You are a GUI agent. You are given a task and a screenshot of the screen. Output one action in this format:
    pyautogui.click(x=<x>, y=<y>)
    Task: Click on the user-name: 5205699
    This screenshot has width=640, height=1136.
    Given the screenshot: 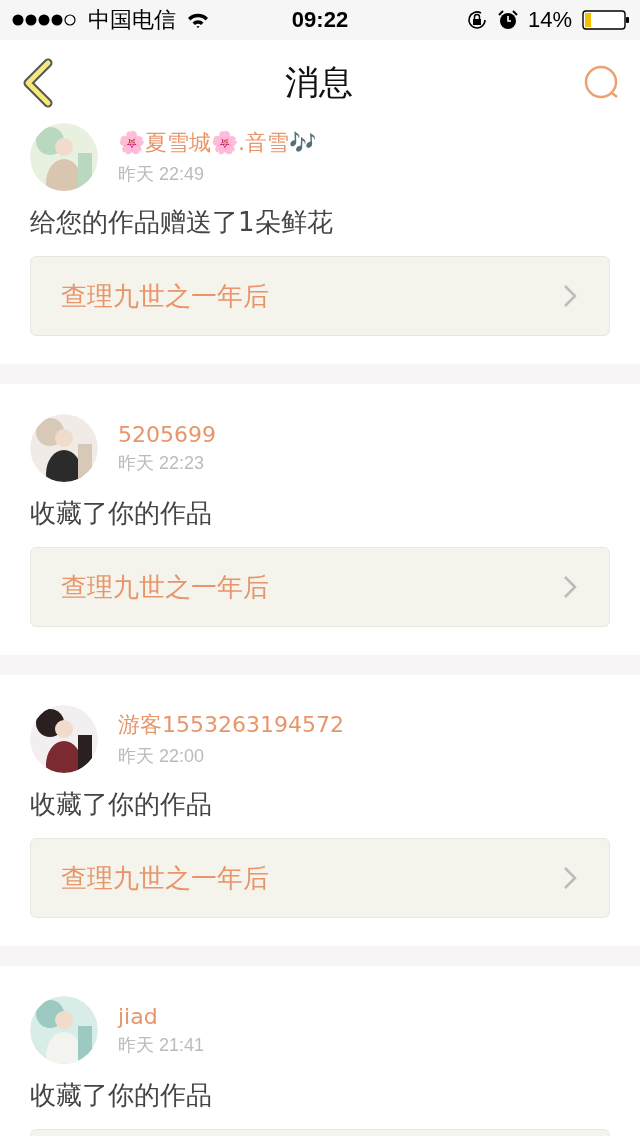 What is the action you would take?
    pyautogui.click(x=167, y=434)
    